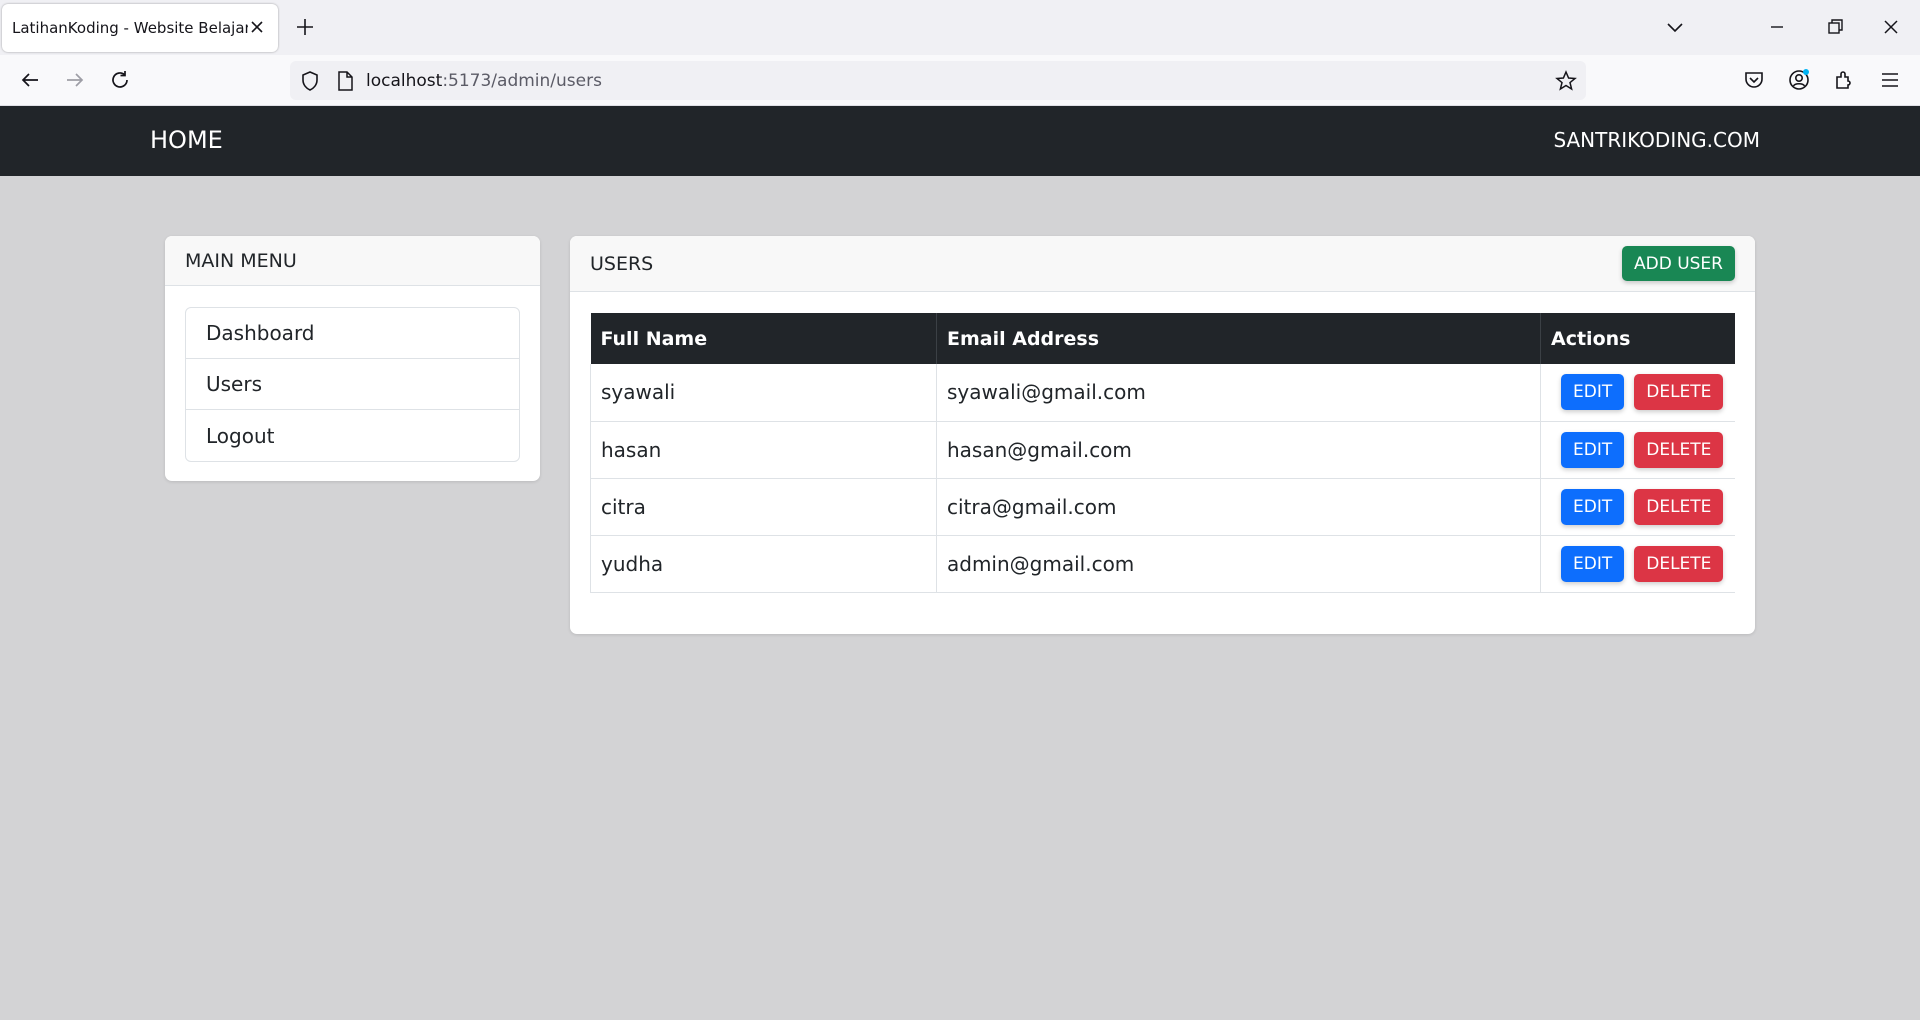  What do you see at coordinates (30, 80) in the screenshot?
I see `back-arrow-icon` at bounding box center [30, 80].